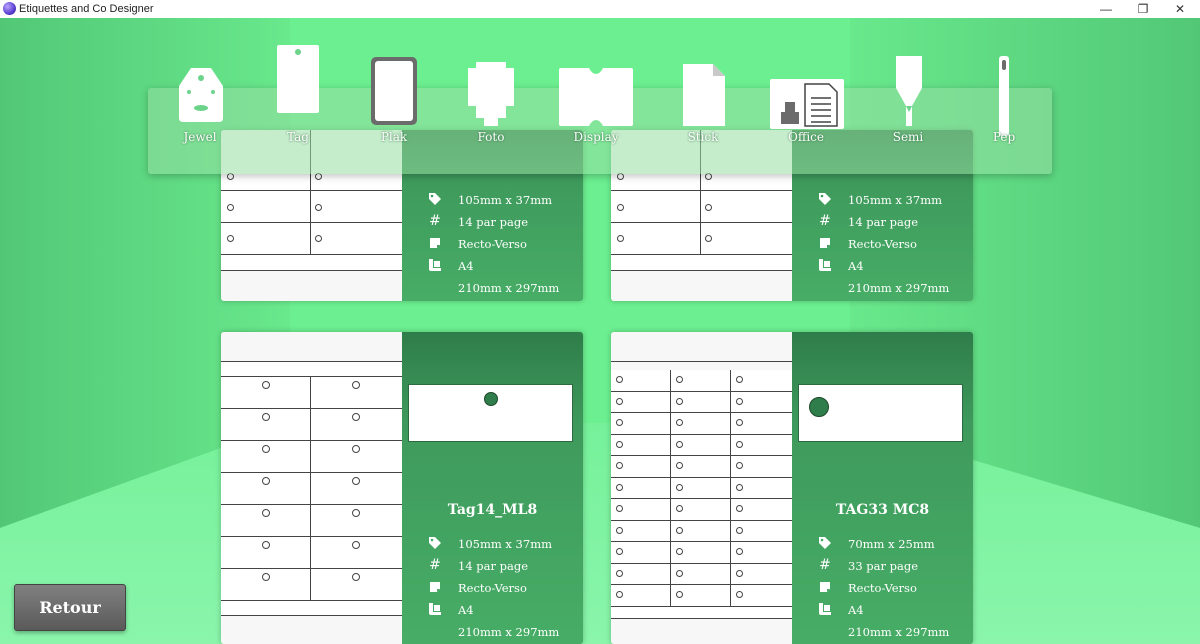 Image resolution: width=1200 pixels, height=644 pixels. I want to click on toolbar-item-stick: Stick, so click(703, 95).